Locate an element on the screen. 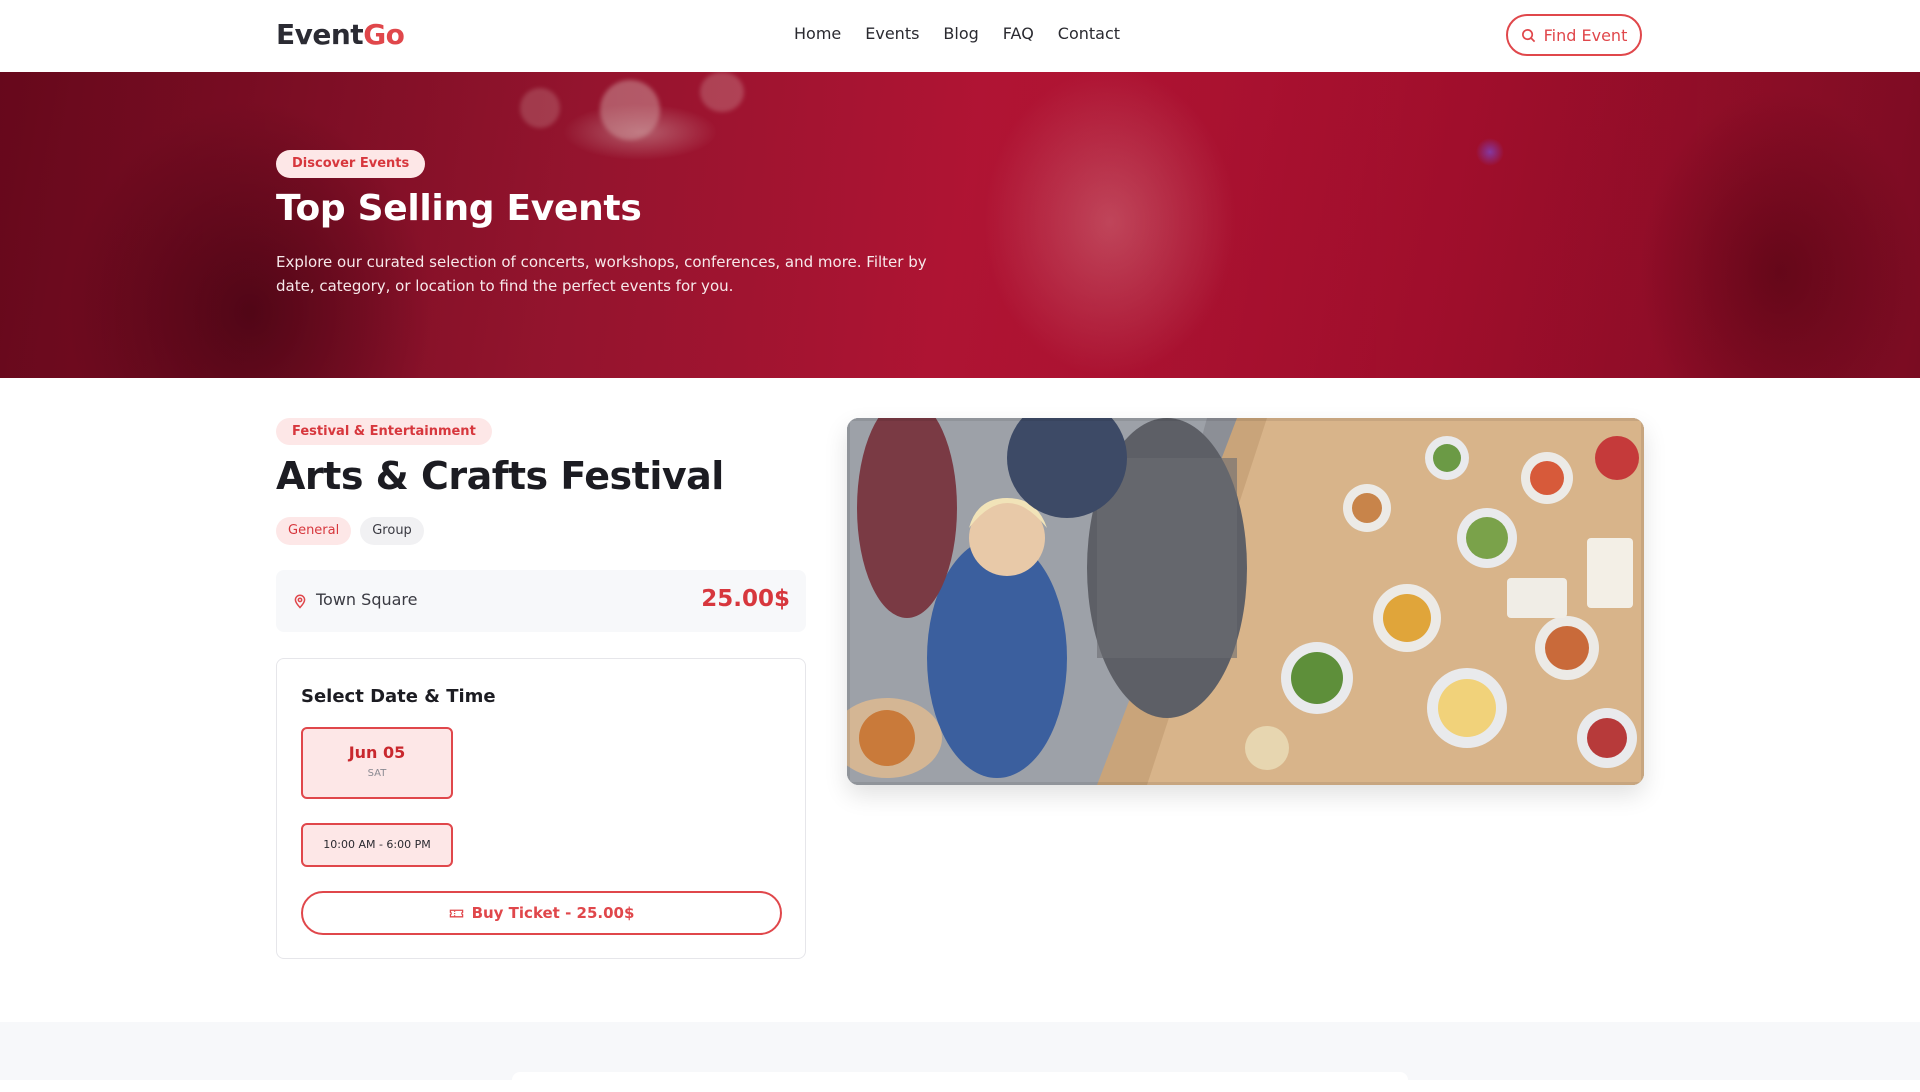 The width and height of the screenshot is (1920, 1092). find-event-button: Find Event is located at coordinates (1574, 35).